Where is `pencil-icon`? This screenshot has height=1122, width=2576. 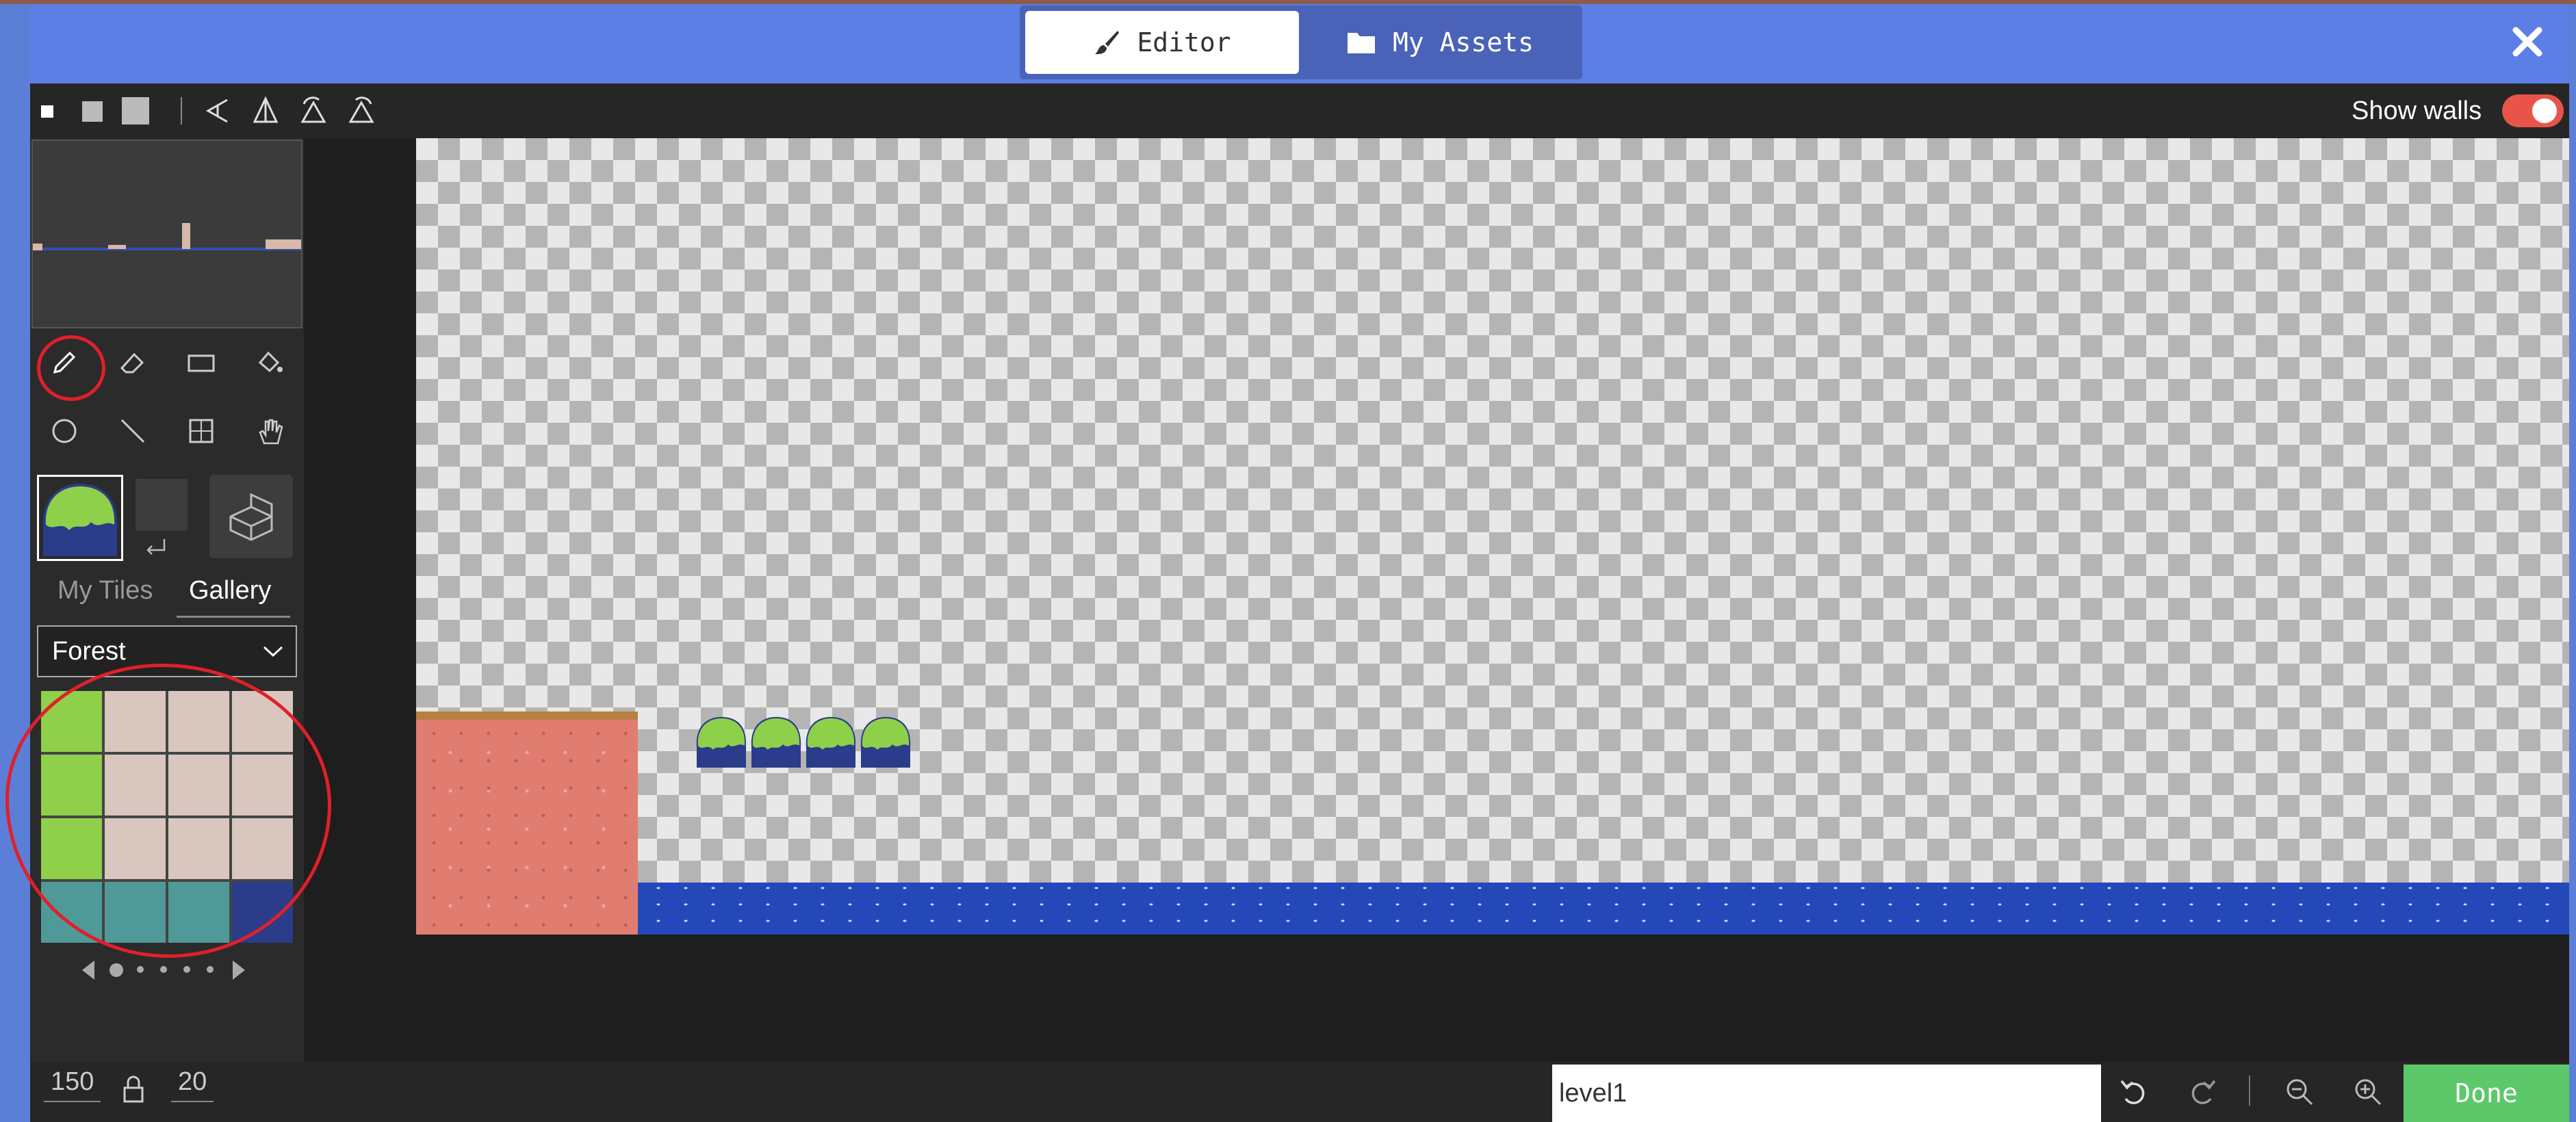 pencil-icon is located at coordinates (64, 363).